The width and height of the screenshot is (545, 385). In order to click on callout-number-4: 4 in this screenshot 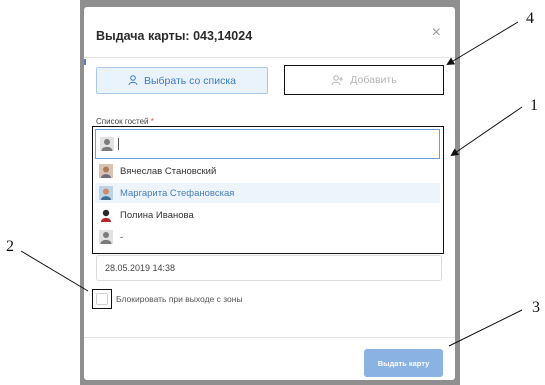, I will do `click(530, 18)`.